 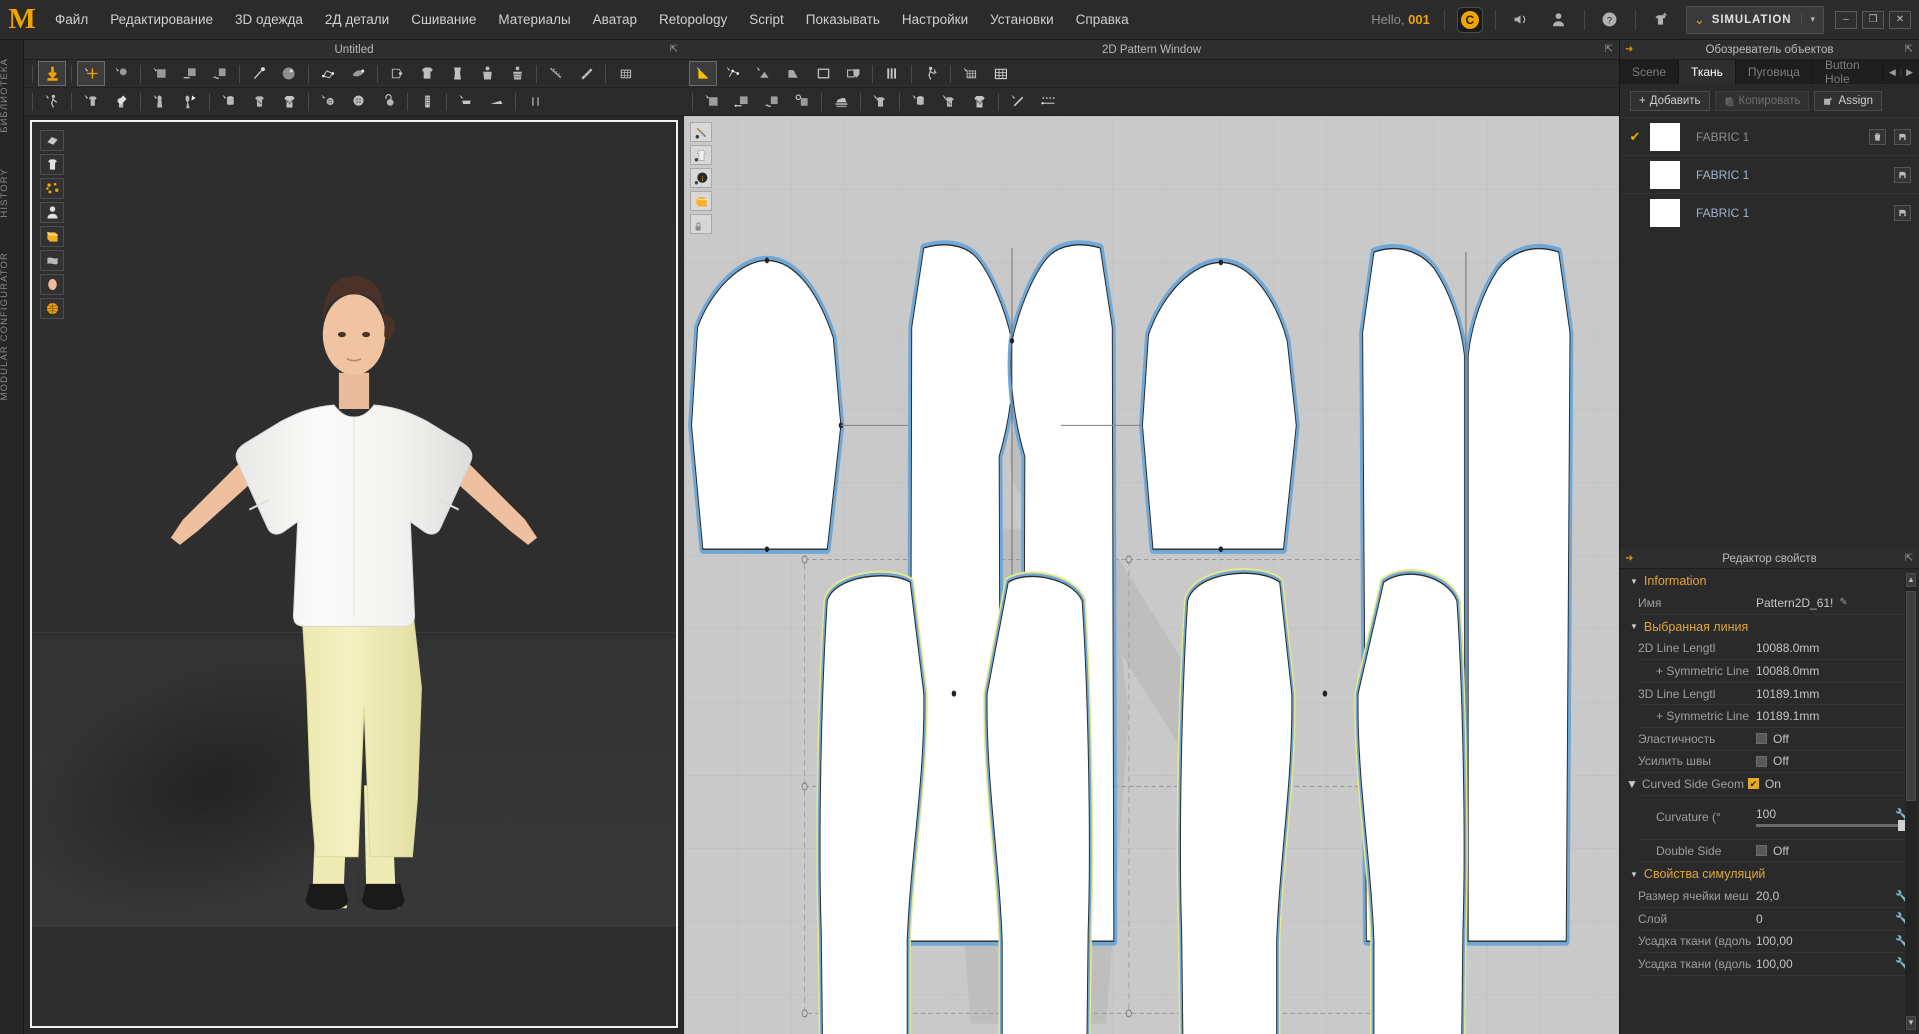 What do you see at coordinates (1769, 580) in the screenshot?
I see `property-group-information: ▼ Information` at bounding box center [1769, 580].